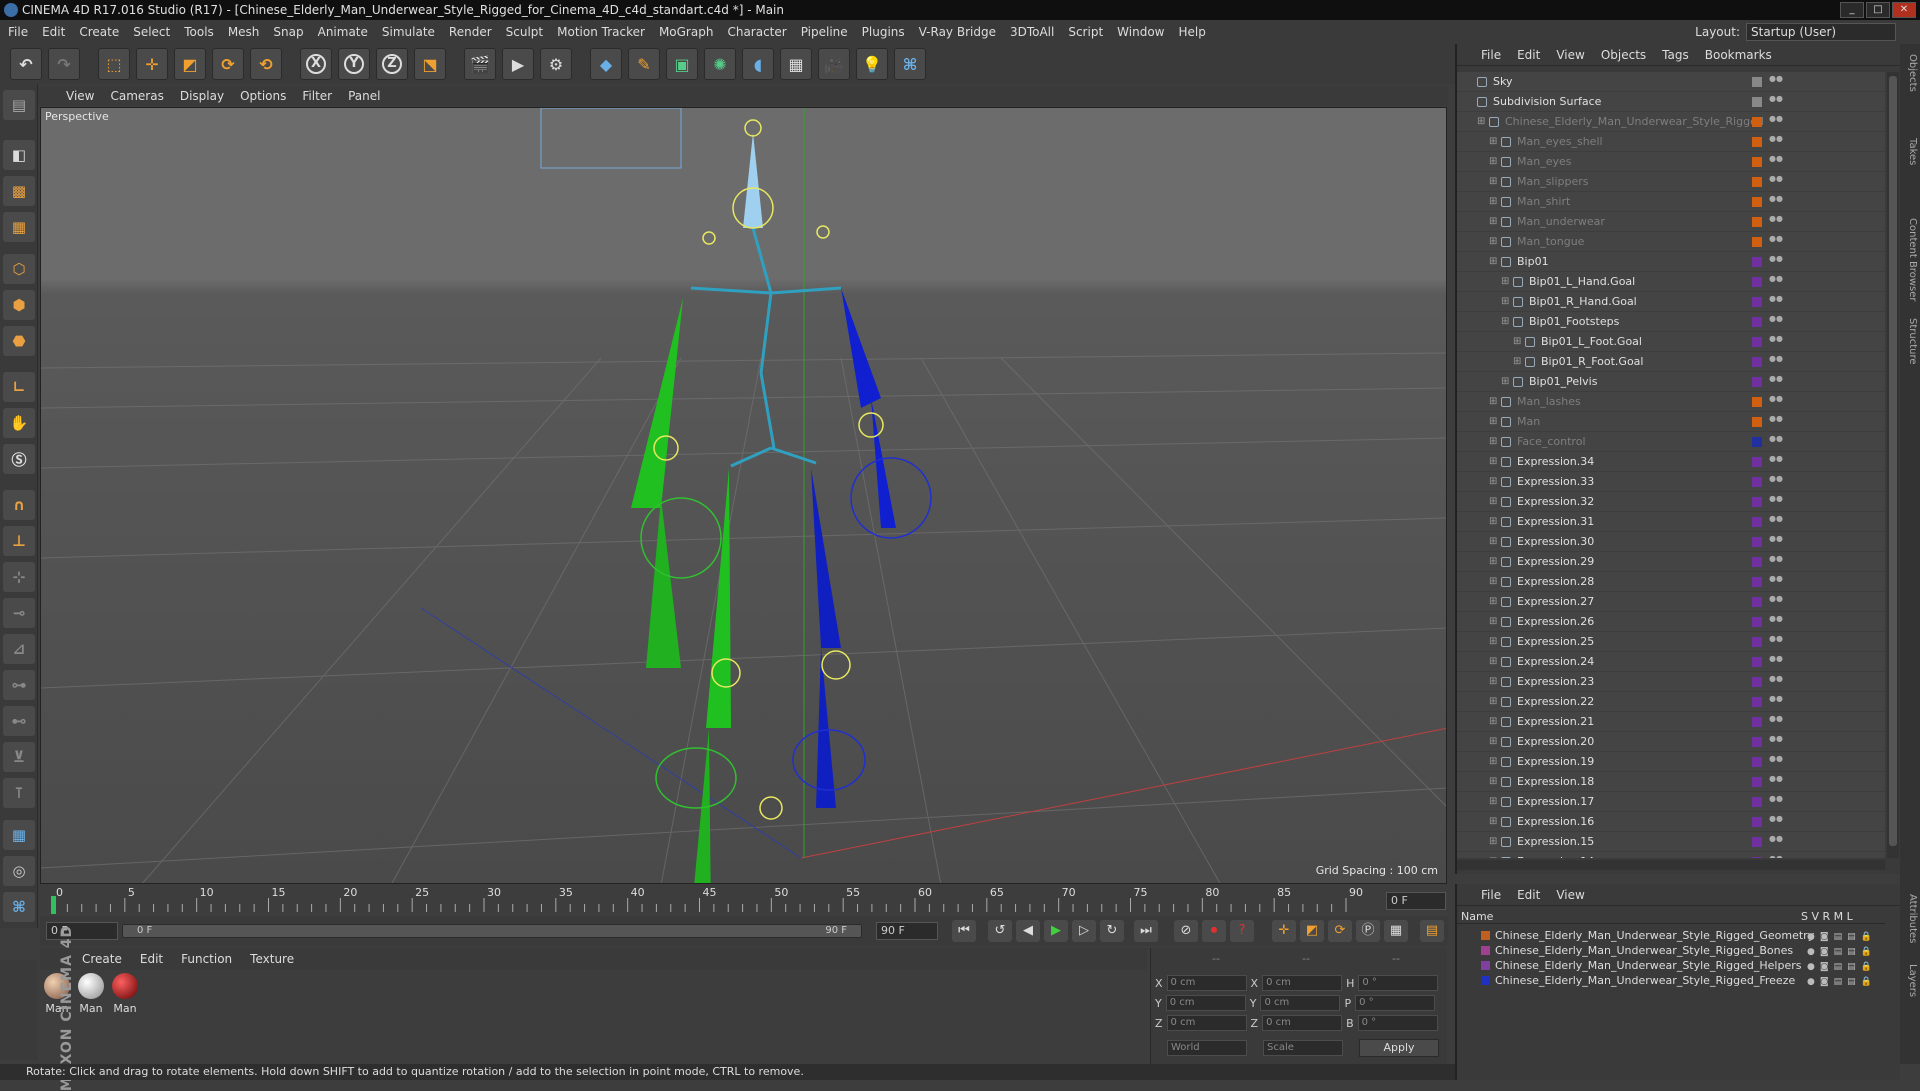 This screenshot has height=1091, width=1920. What do you see at coordinates (19, 757) in the screenshot?
I see `mirror-icon: ⊻` at bounding box center [19, 757].